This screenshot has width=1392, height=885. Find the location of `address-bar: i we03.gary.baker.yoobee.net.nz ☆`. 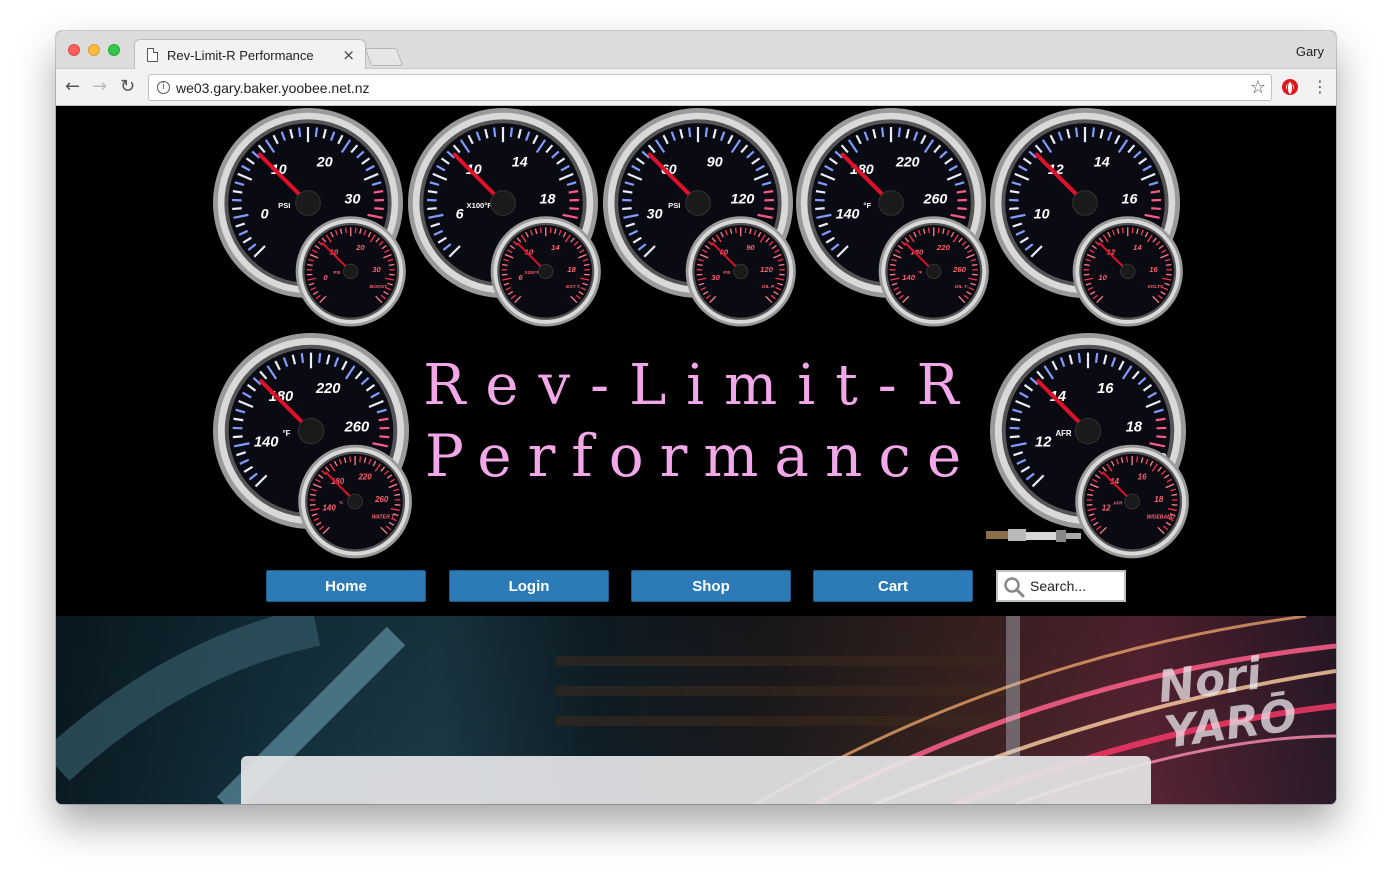

address-bar: i we03.gary.baker.yoobee.net.nz ☆ is located at coordinates (710, 87).